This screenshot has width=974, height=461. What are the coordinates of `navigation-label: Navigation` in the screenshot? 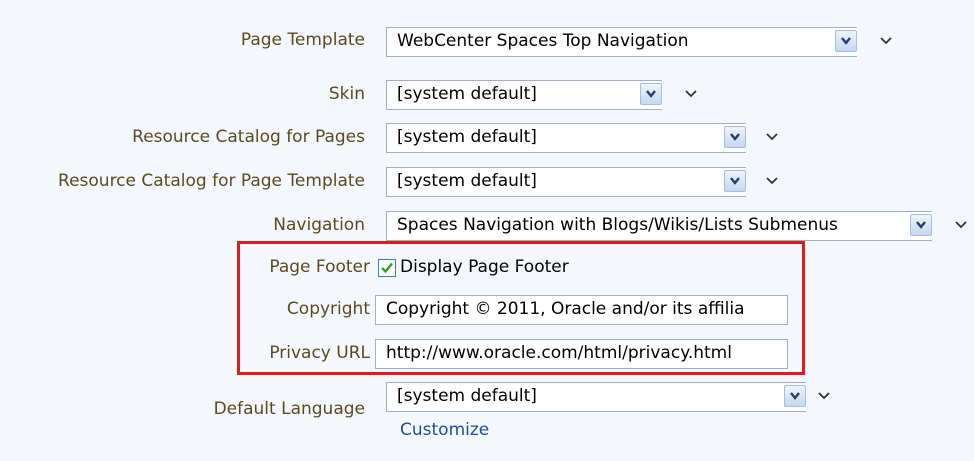 It's located at (319, 225).